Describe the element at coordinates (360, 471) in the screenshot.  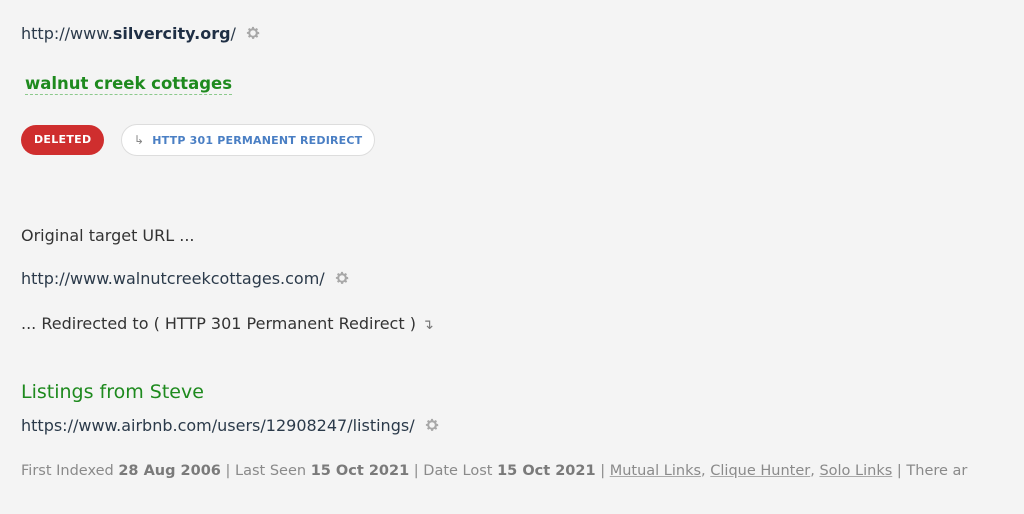
I see `last-seen-date: 15 Oct 2021` at that location.